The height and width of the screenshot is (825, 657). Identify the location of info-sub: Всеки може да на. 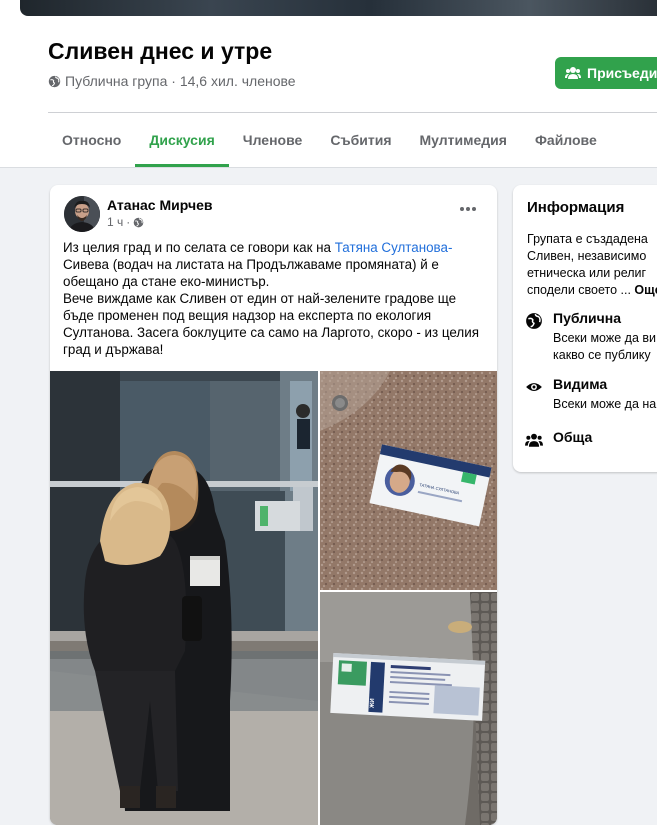
(604, 404).